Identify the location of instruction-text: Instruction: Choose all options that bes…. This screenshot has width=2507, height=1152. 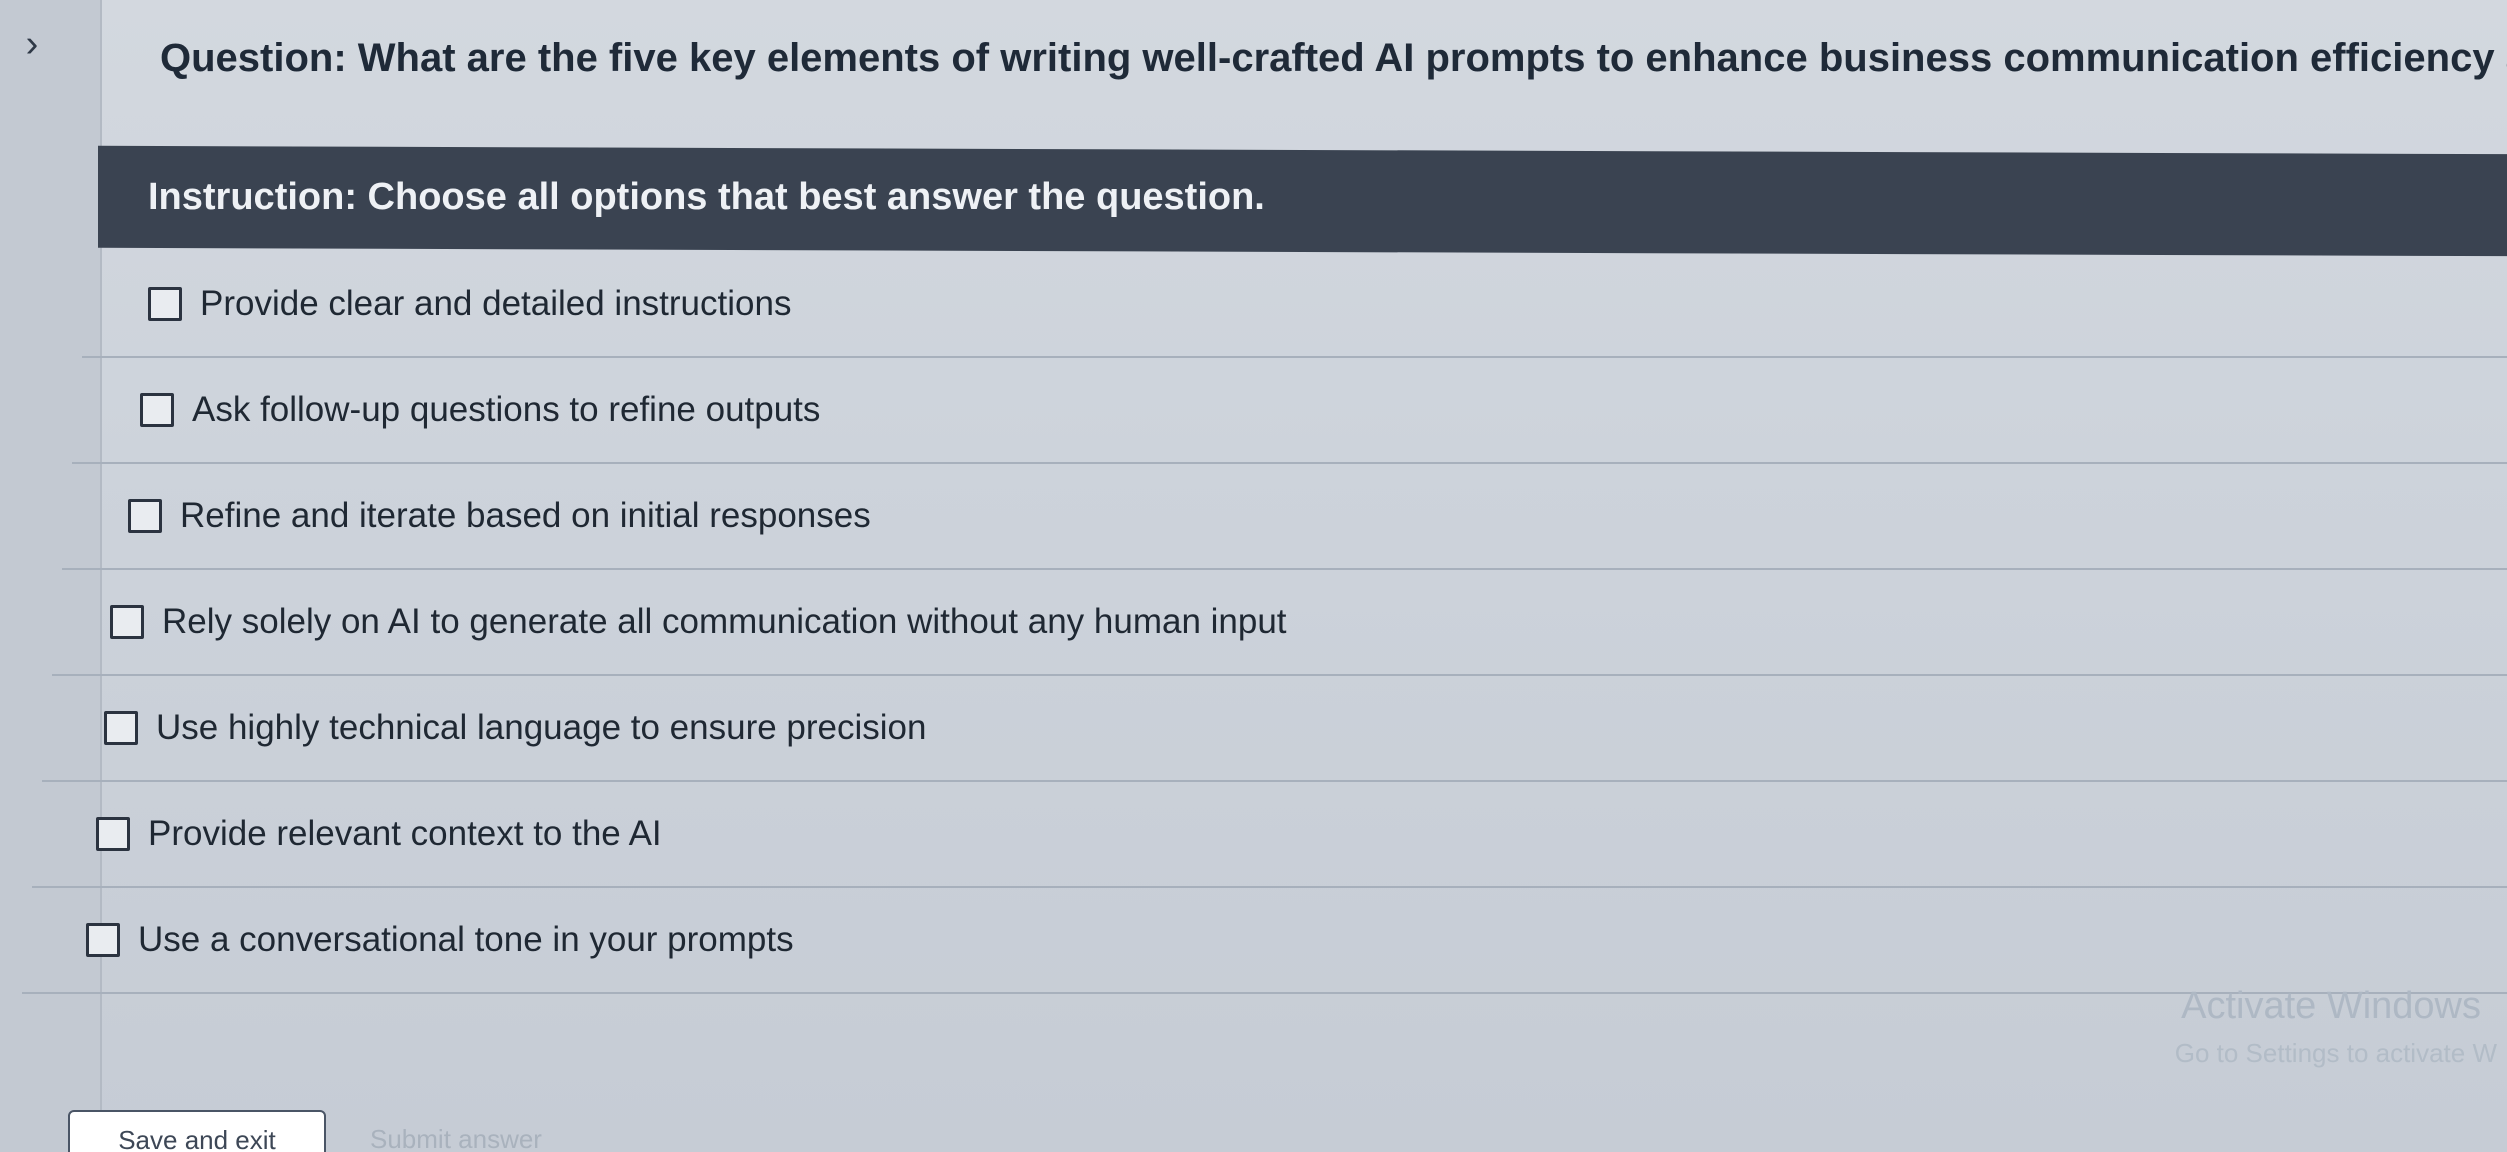
(706, 197).